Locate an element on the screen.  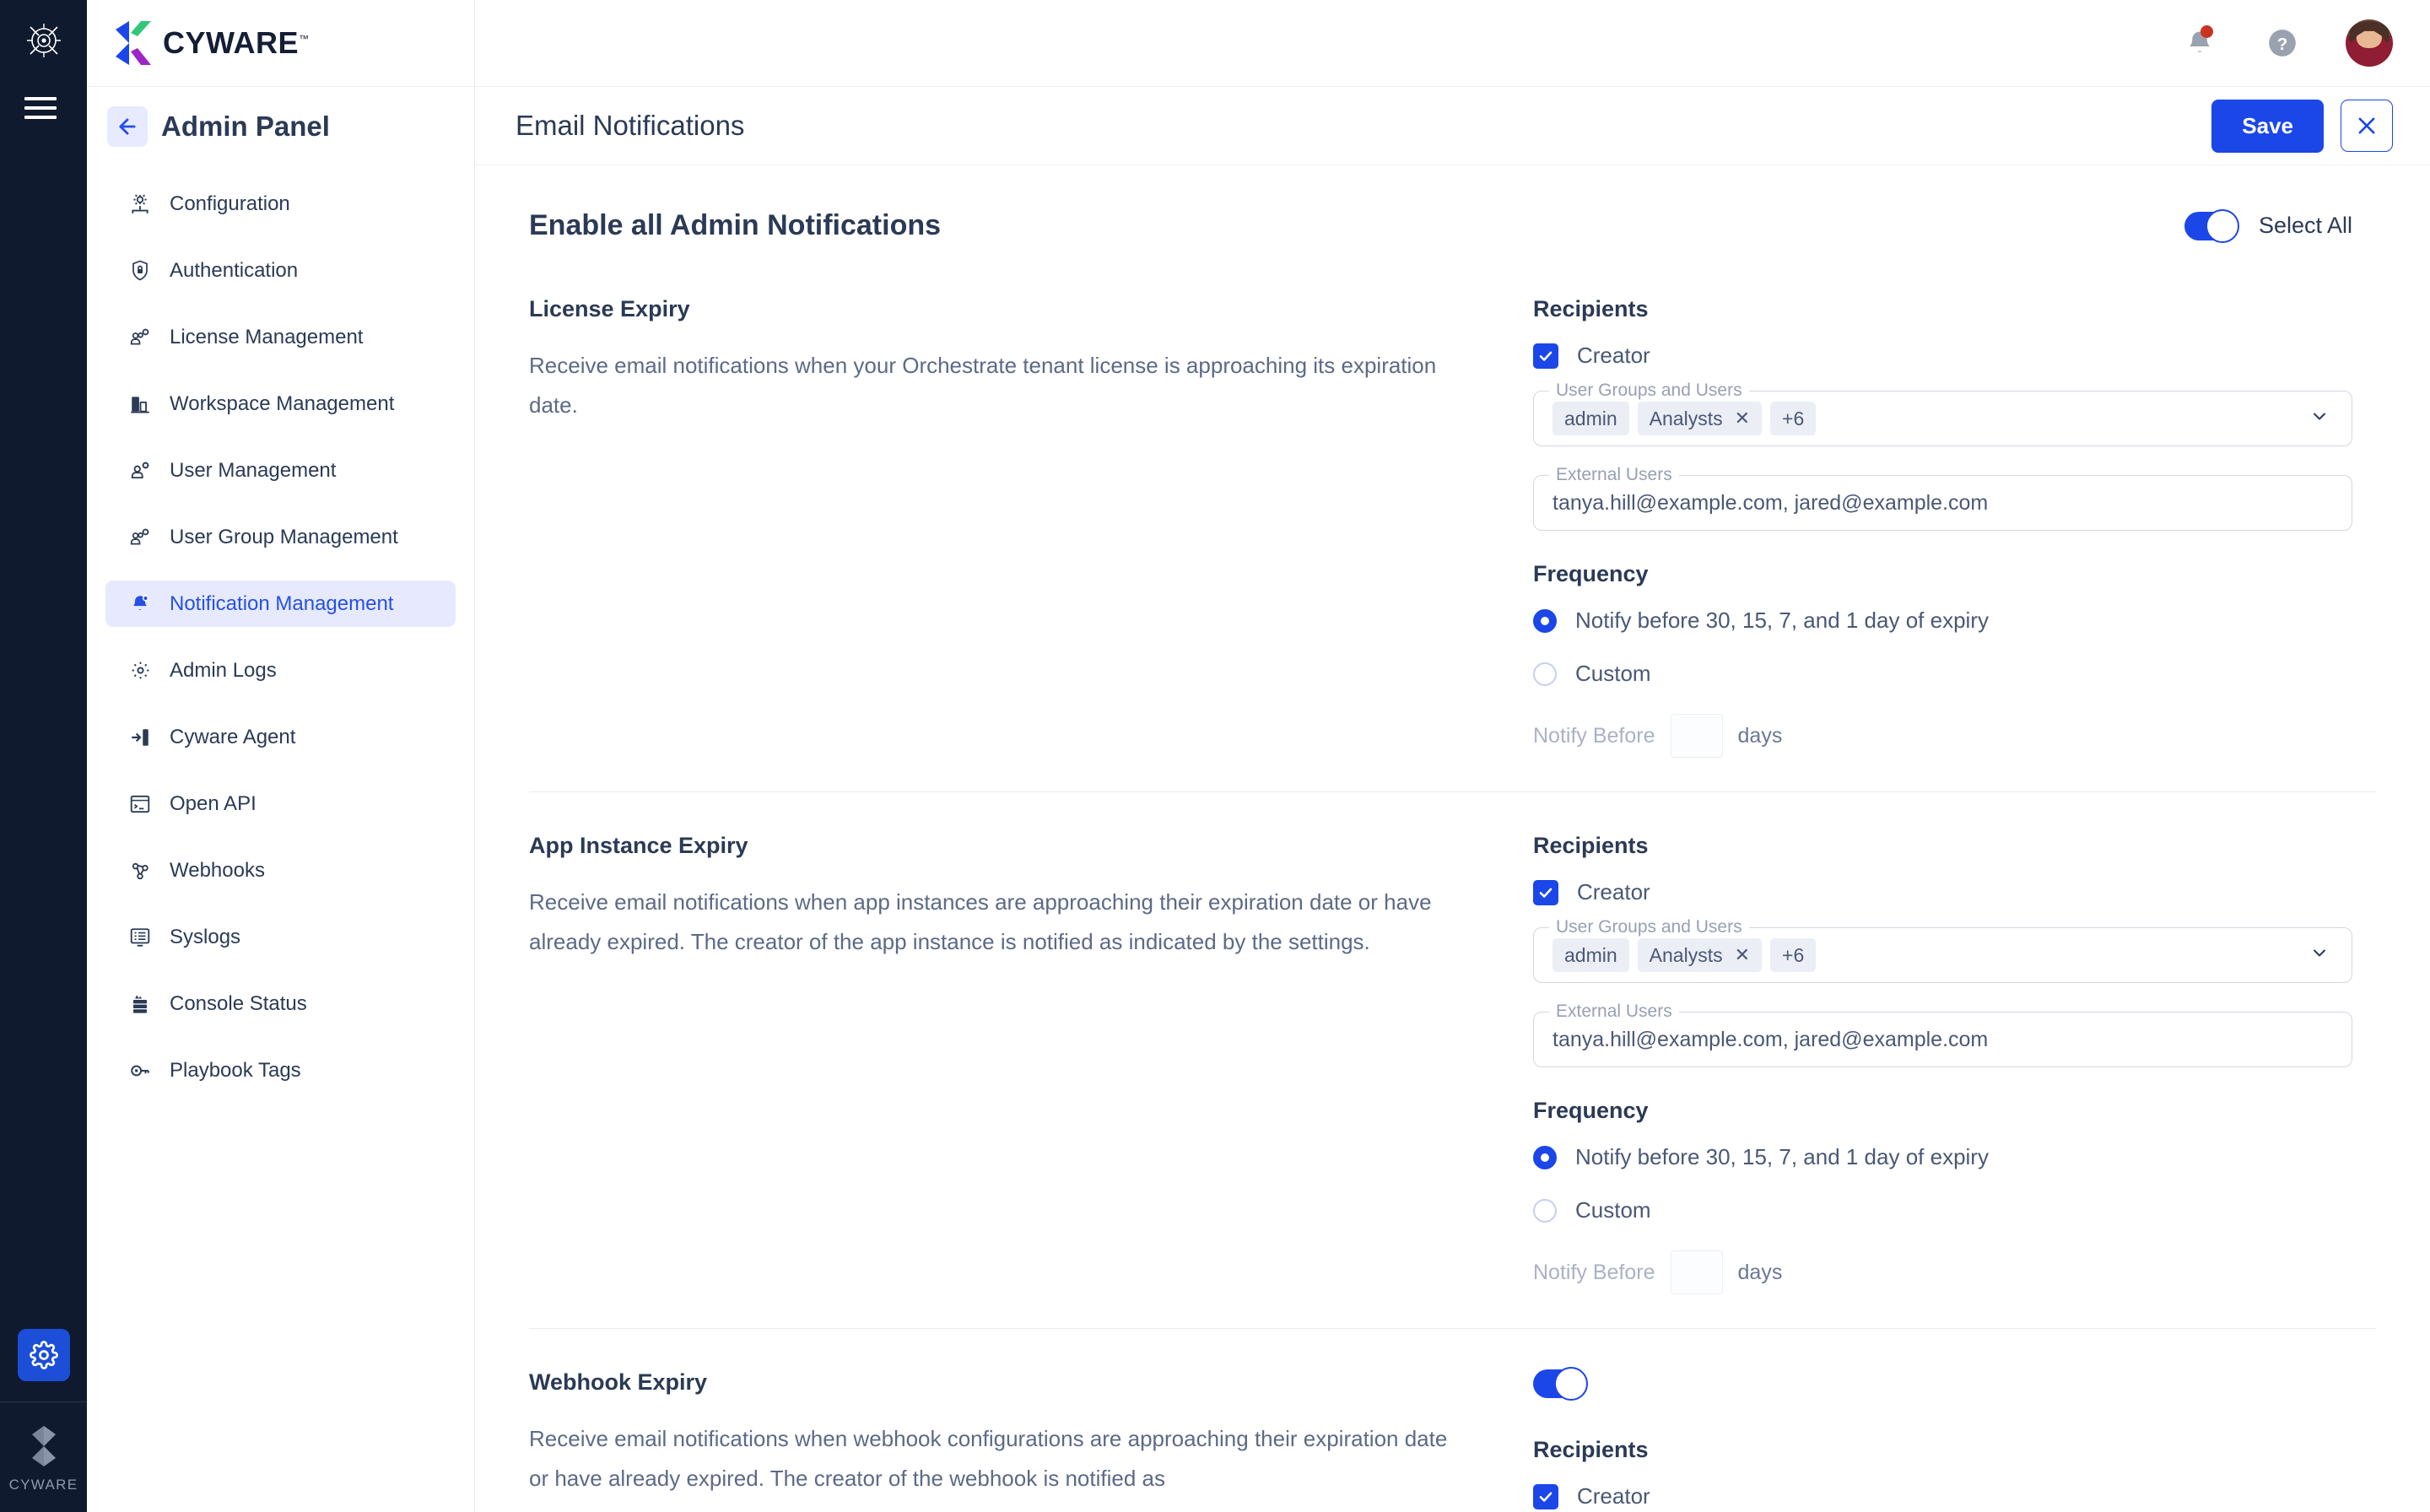
page-title: Admin Panel is located at coordinates (245, 126).